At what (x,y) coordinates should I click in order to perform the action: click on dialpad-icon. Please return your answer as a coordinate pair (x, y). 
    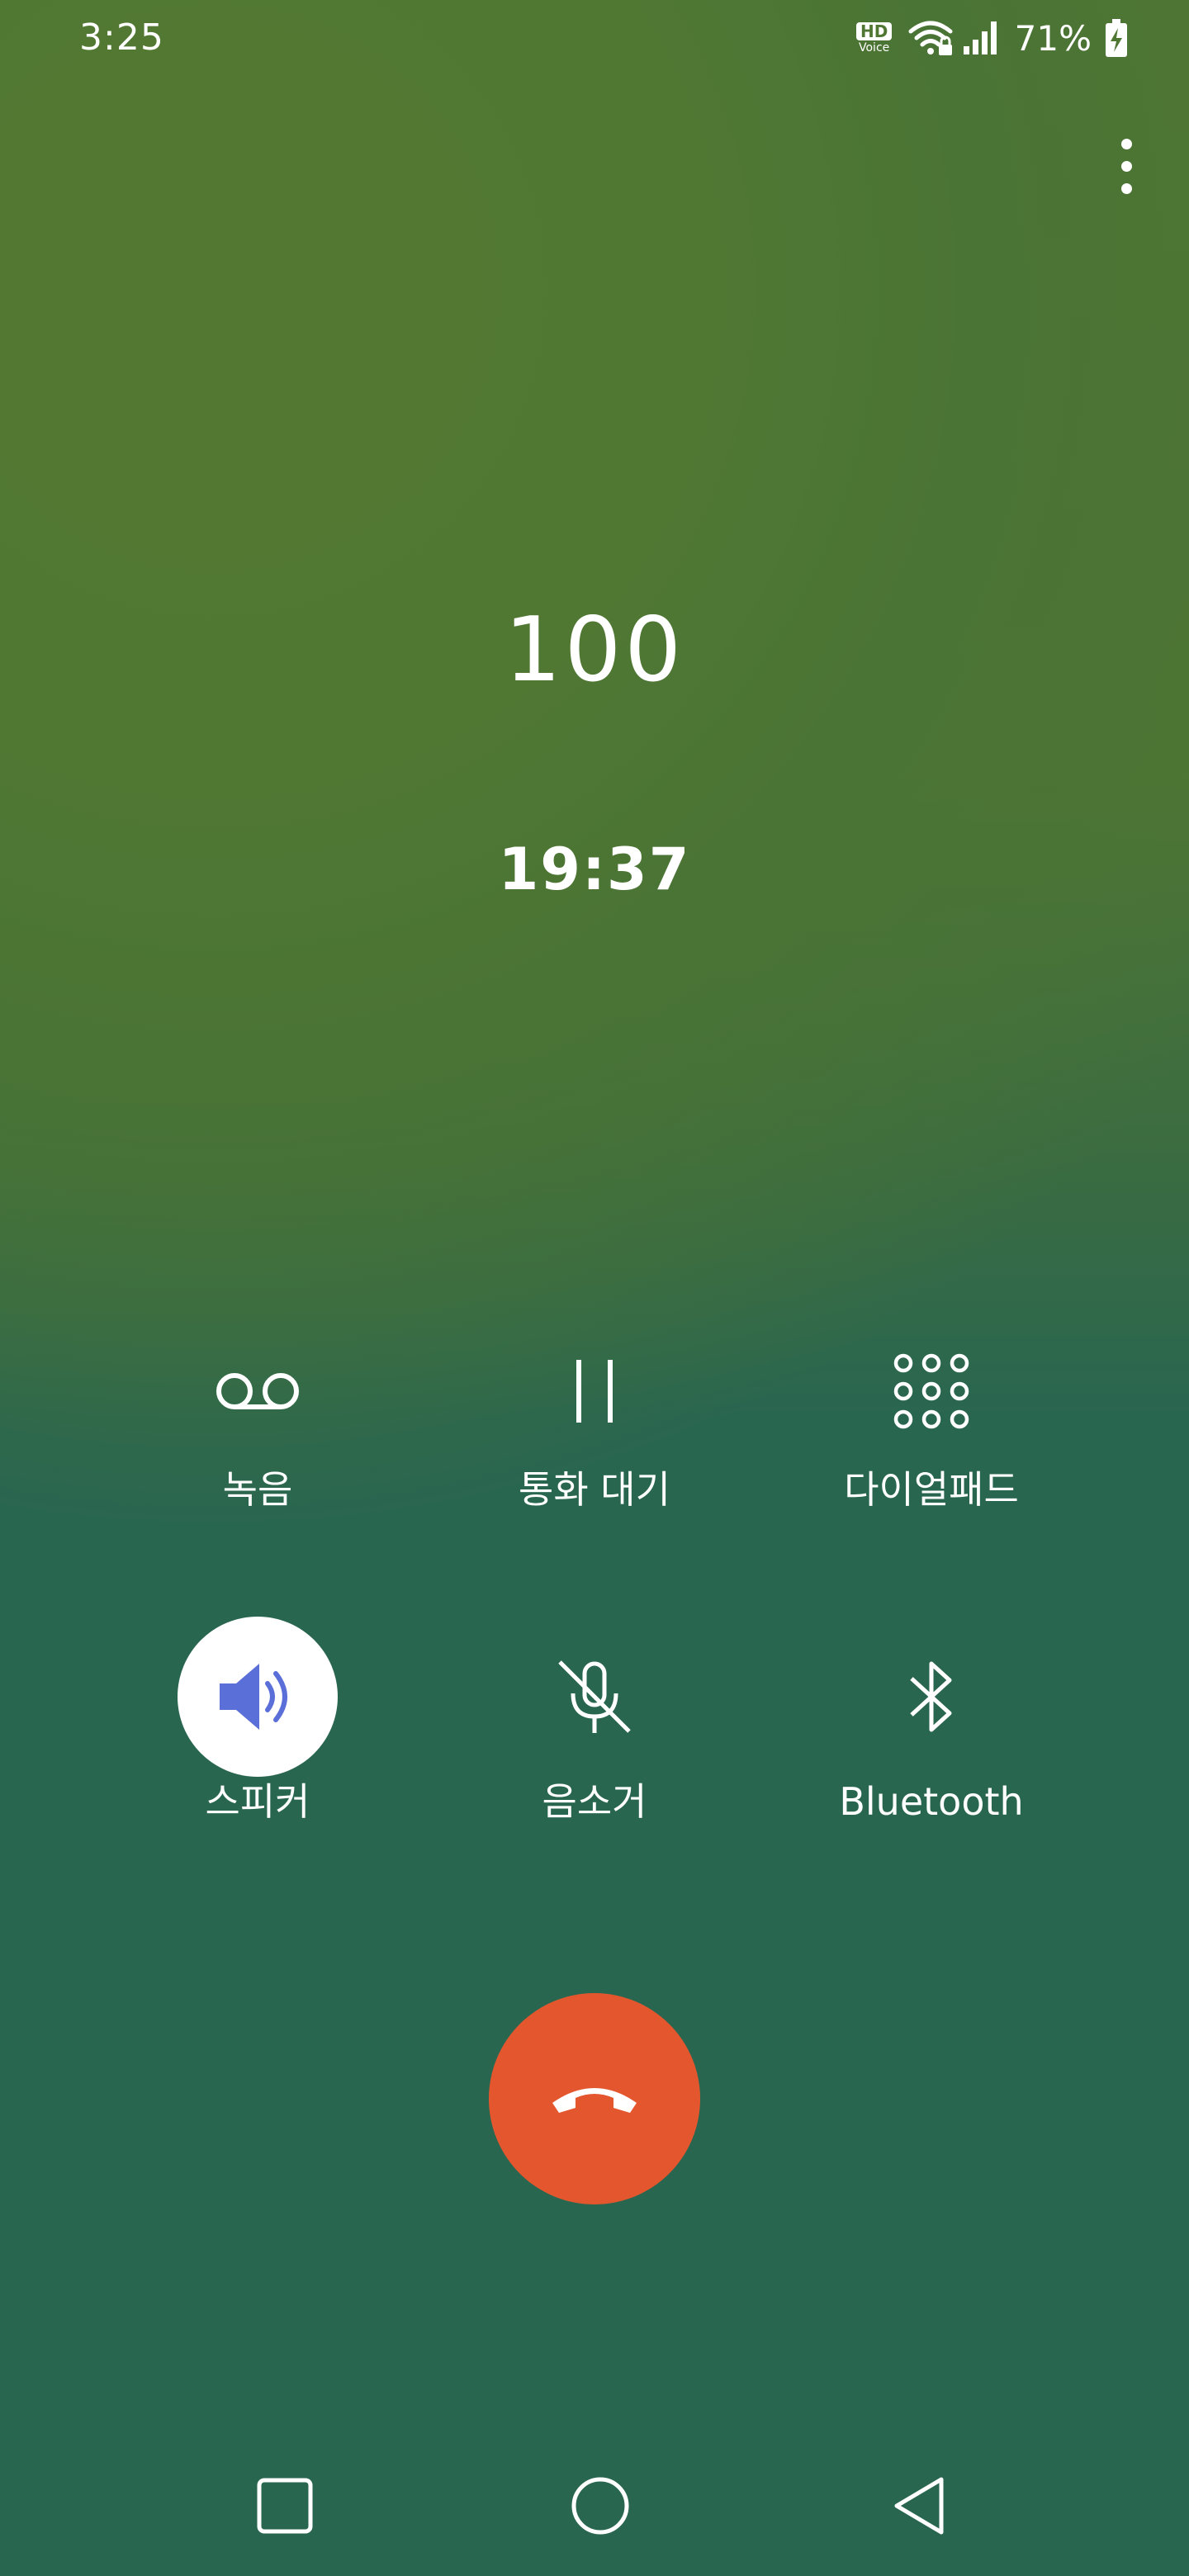
    Looking at the image, I should click on (931, 1391).